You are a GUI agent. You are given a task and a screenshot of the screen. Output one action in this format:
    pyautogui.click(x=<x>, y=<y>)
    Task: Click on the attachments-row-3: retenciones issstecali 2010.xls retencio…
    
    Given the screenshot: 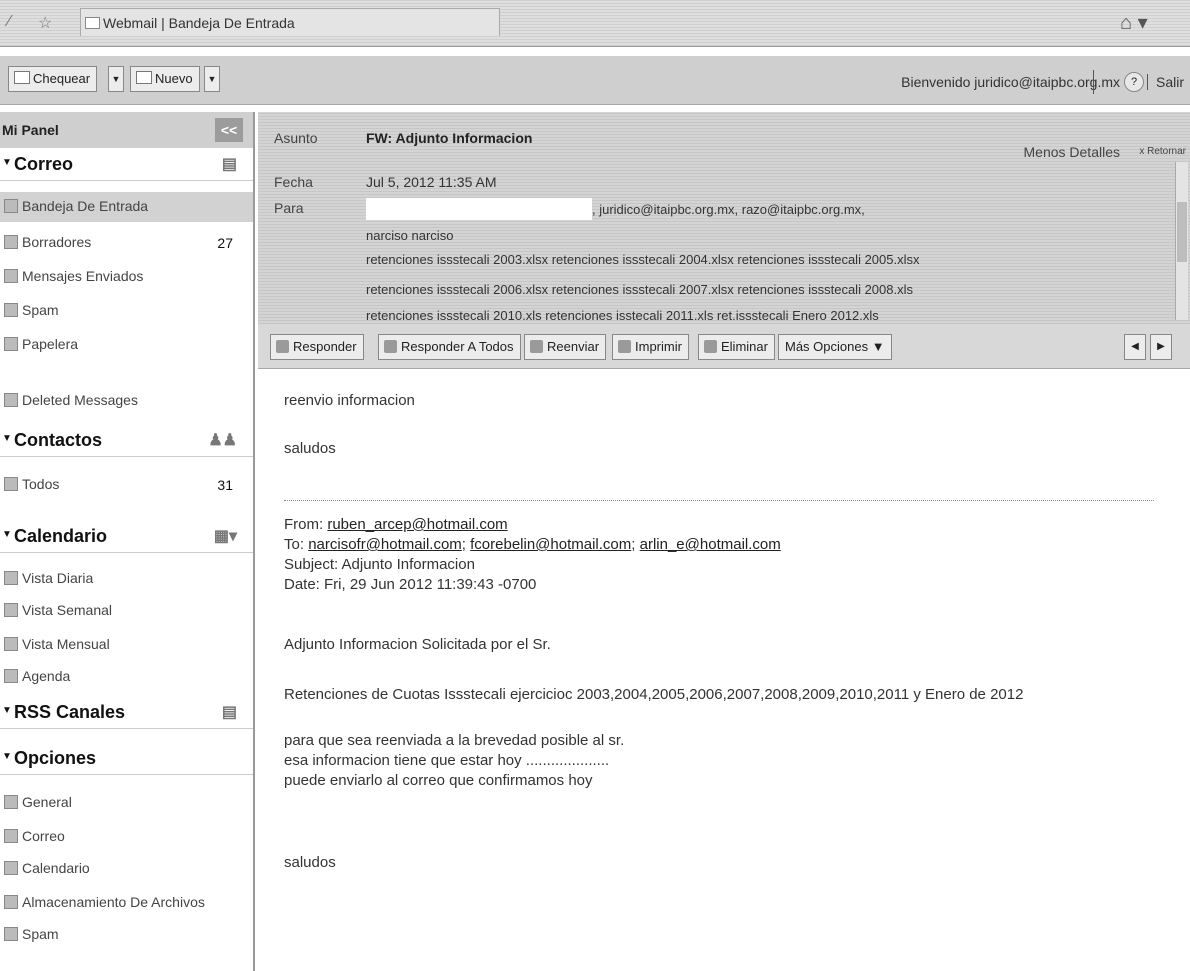 What is the action you would take?
    pyautogui.click(x=622, y=315)
    